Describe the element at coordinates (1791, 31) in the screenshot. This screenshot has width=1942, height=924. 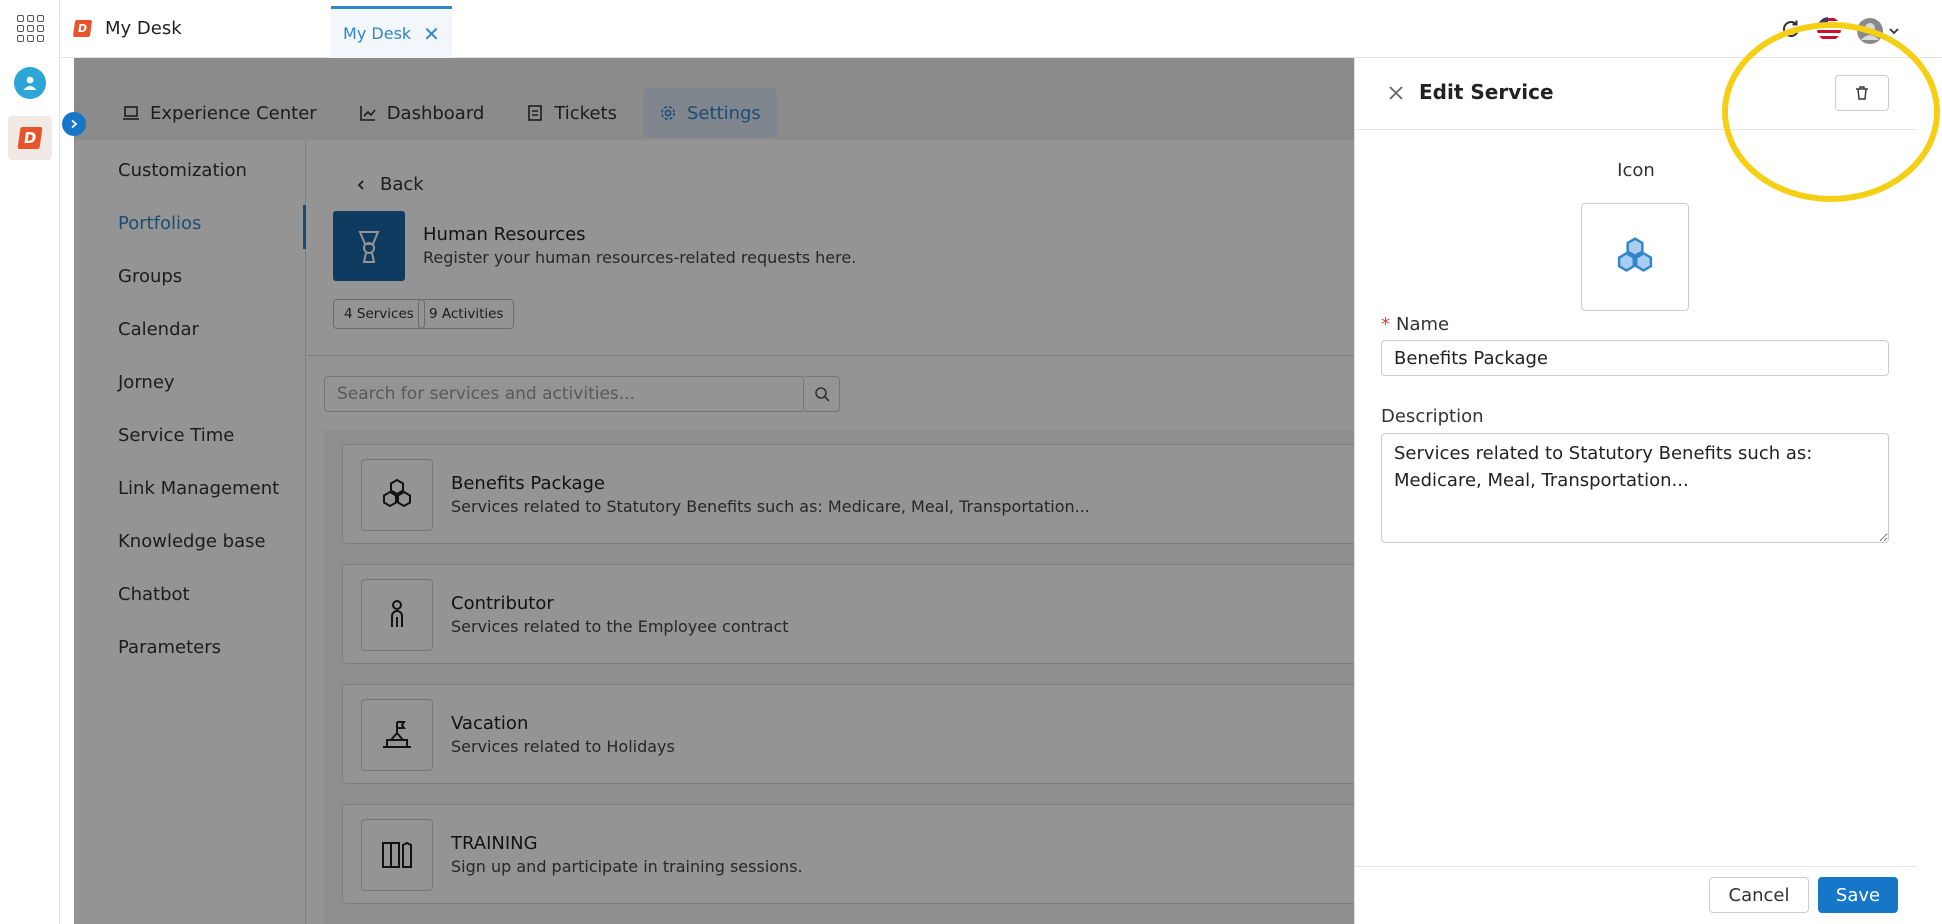
I see `refresh-icon` at that location.